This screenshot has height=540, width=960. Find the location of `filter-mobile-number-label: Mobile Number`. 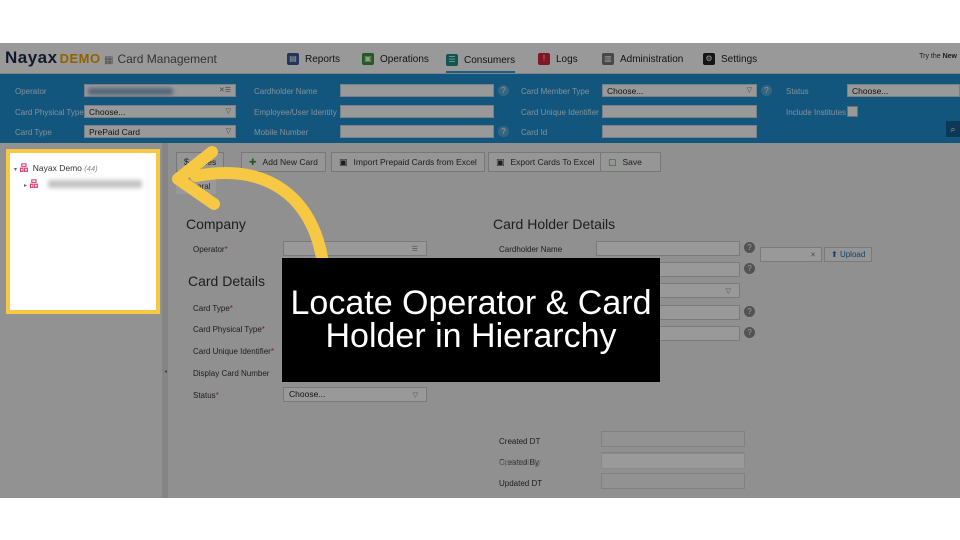

filter-mobile-number-label: Mobile Number is located at coordinates (281, 132).